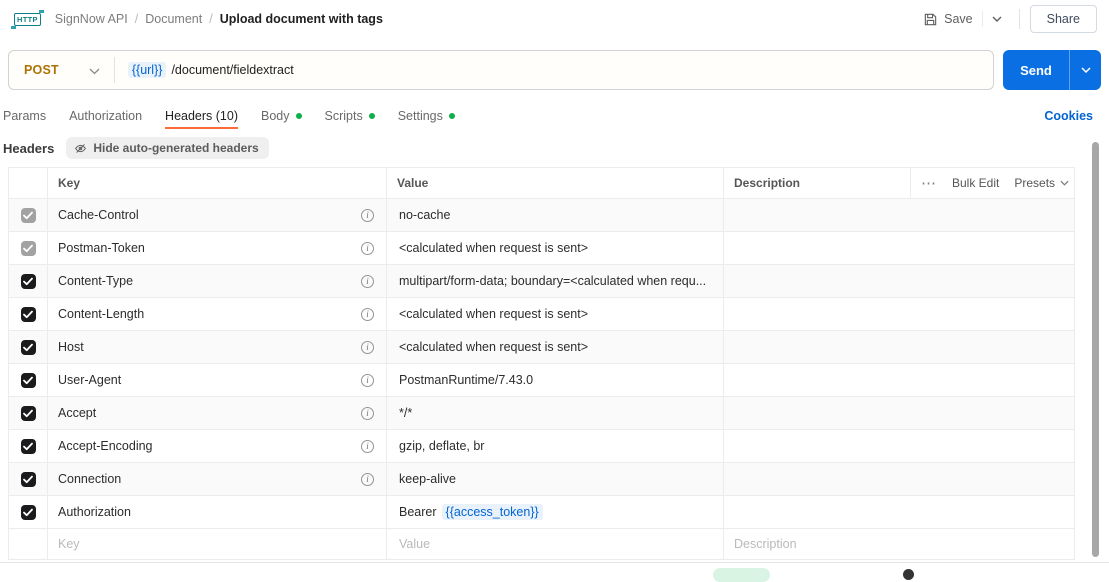 This screenshot has width=1109, height=582. I want to click on header-key: User-Agent, so click(89, 380).